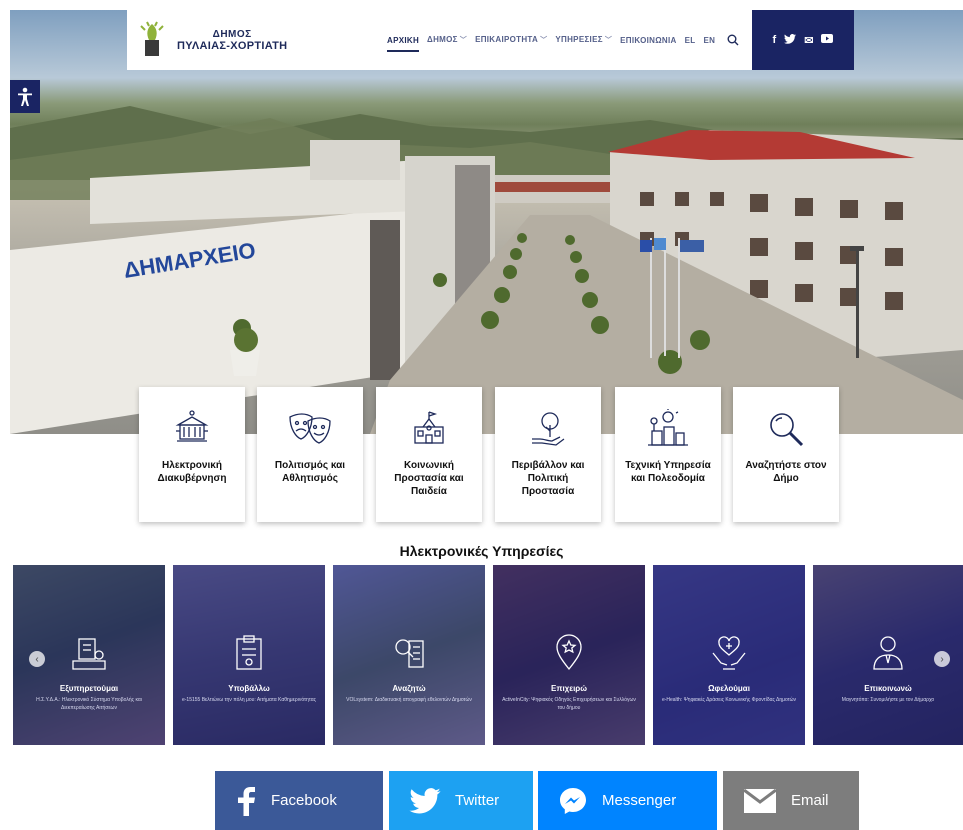 Image resolution: width=963 pixels, height=830 pixels. I want to click on slide-title: Επιχειρώ, so click(568, 688).